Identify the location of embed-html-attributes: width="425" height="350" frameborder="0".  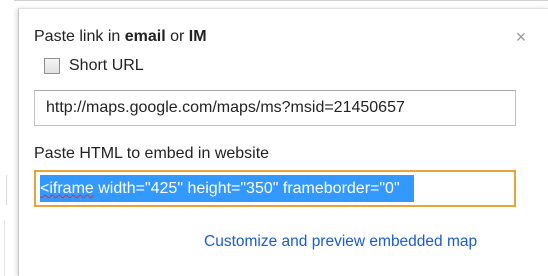
(246, 188).